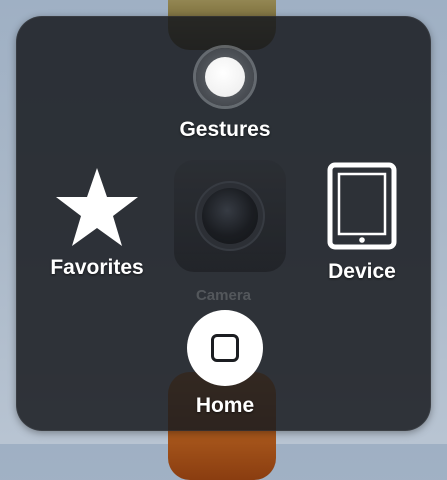 The image size is (447, 480). What do you see at coordinates (225, 348) in the screenshot?
I see `home-button-icon` at bounding box center [225, 348].